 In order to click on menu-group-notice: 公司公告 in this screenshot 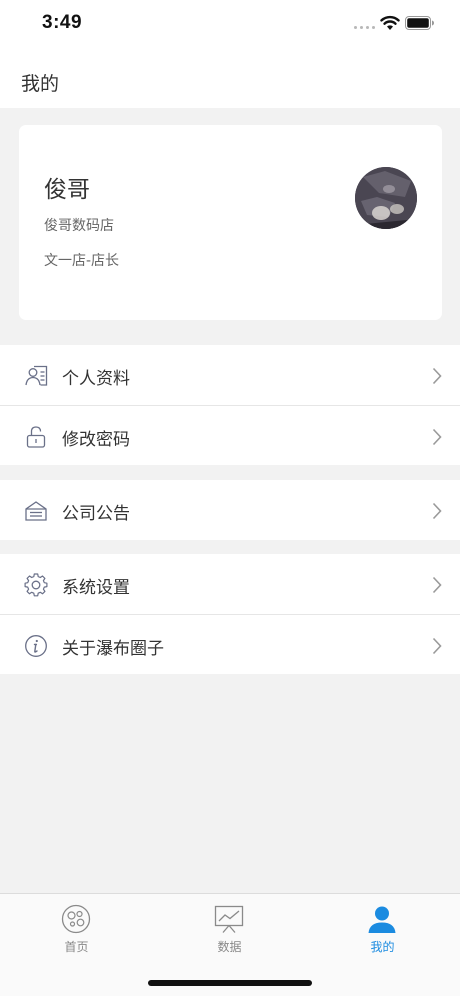, I will do `click(230, 510)`.